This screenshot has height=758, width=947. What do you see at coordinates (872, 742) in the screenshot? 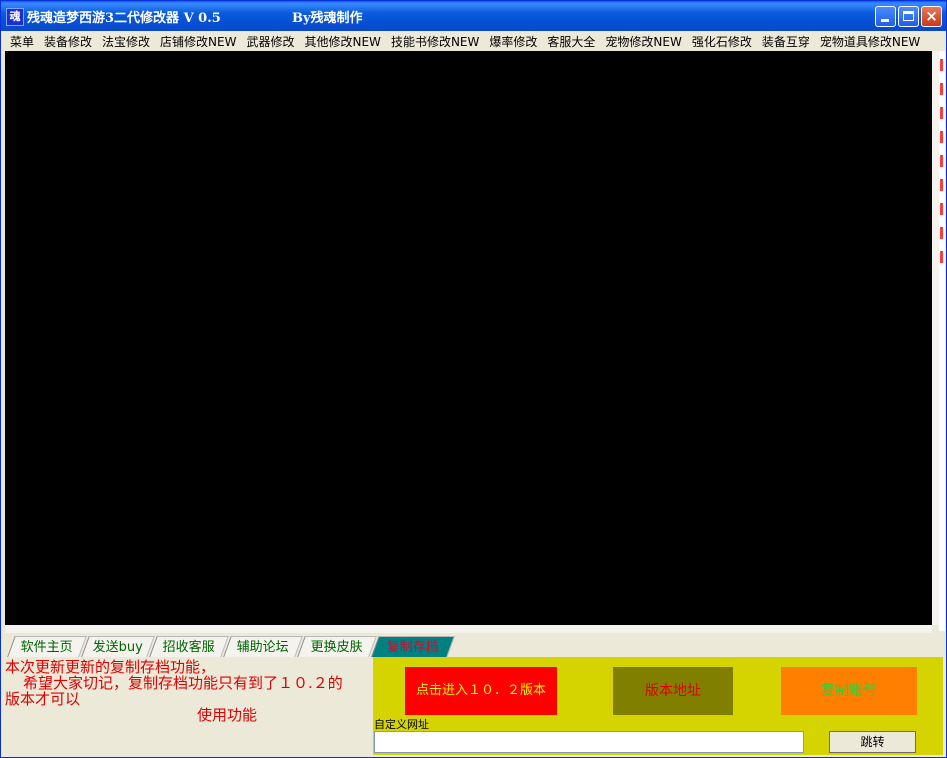
I see `jump-button: 跳转` at bounding box center [872, 742].